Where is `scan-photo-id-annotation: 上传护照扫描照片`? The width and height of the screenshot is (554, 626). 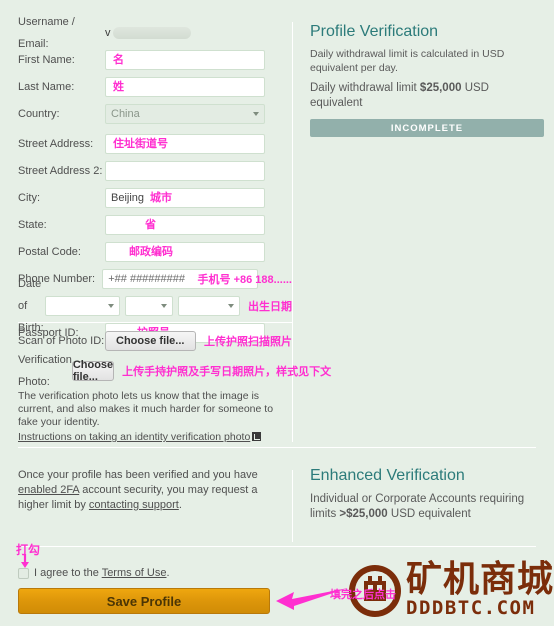 scan-photo-id-annotation: 上传护照扫描照片 is located at coordinates (248, 342).